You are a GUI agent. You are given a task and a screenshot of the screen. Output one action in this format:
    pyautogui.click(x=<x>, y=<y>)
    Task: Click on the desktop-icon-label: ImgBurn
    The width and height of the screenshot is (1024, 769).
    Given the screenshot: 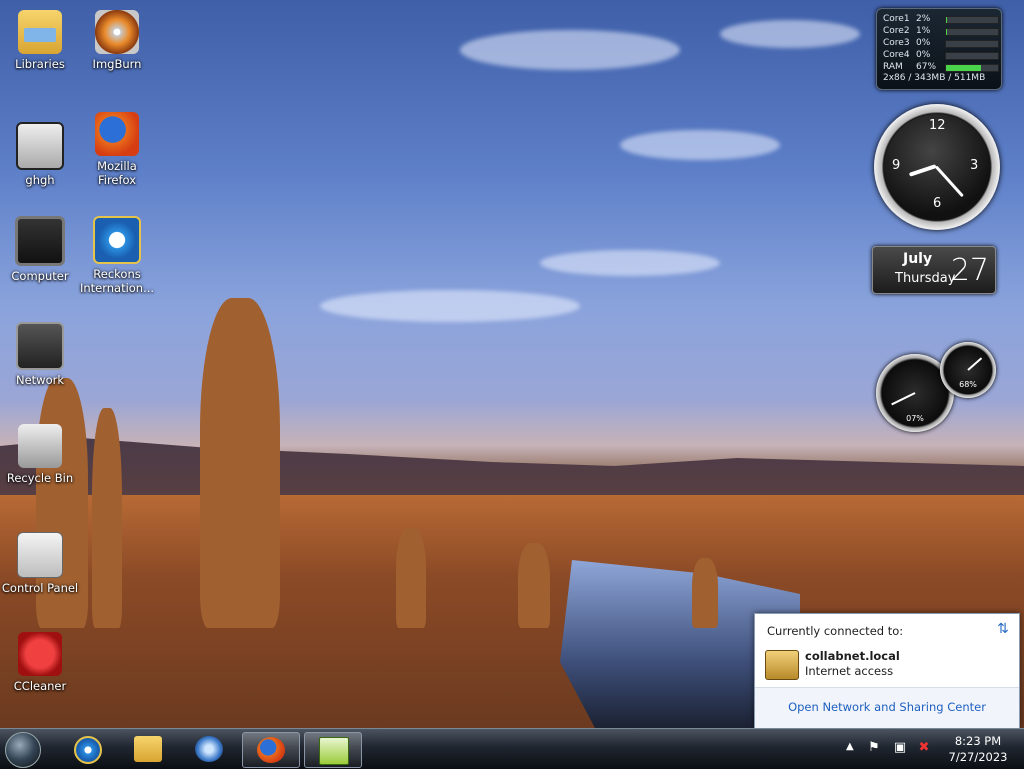 What is the action you would take?
    pyautogui.click(x=117, y=64)
    